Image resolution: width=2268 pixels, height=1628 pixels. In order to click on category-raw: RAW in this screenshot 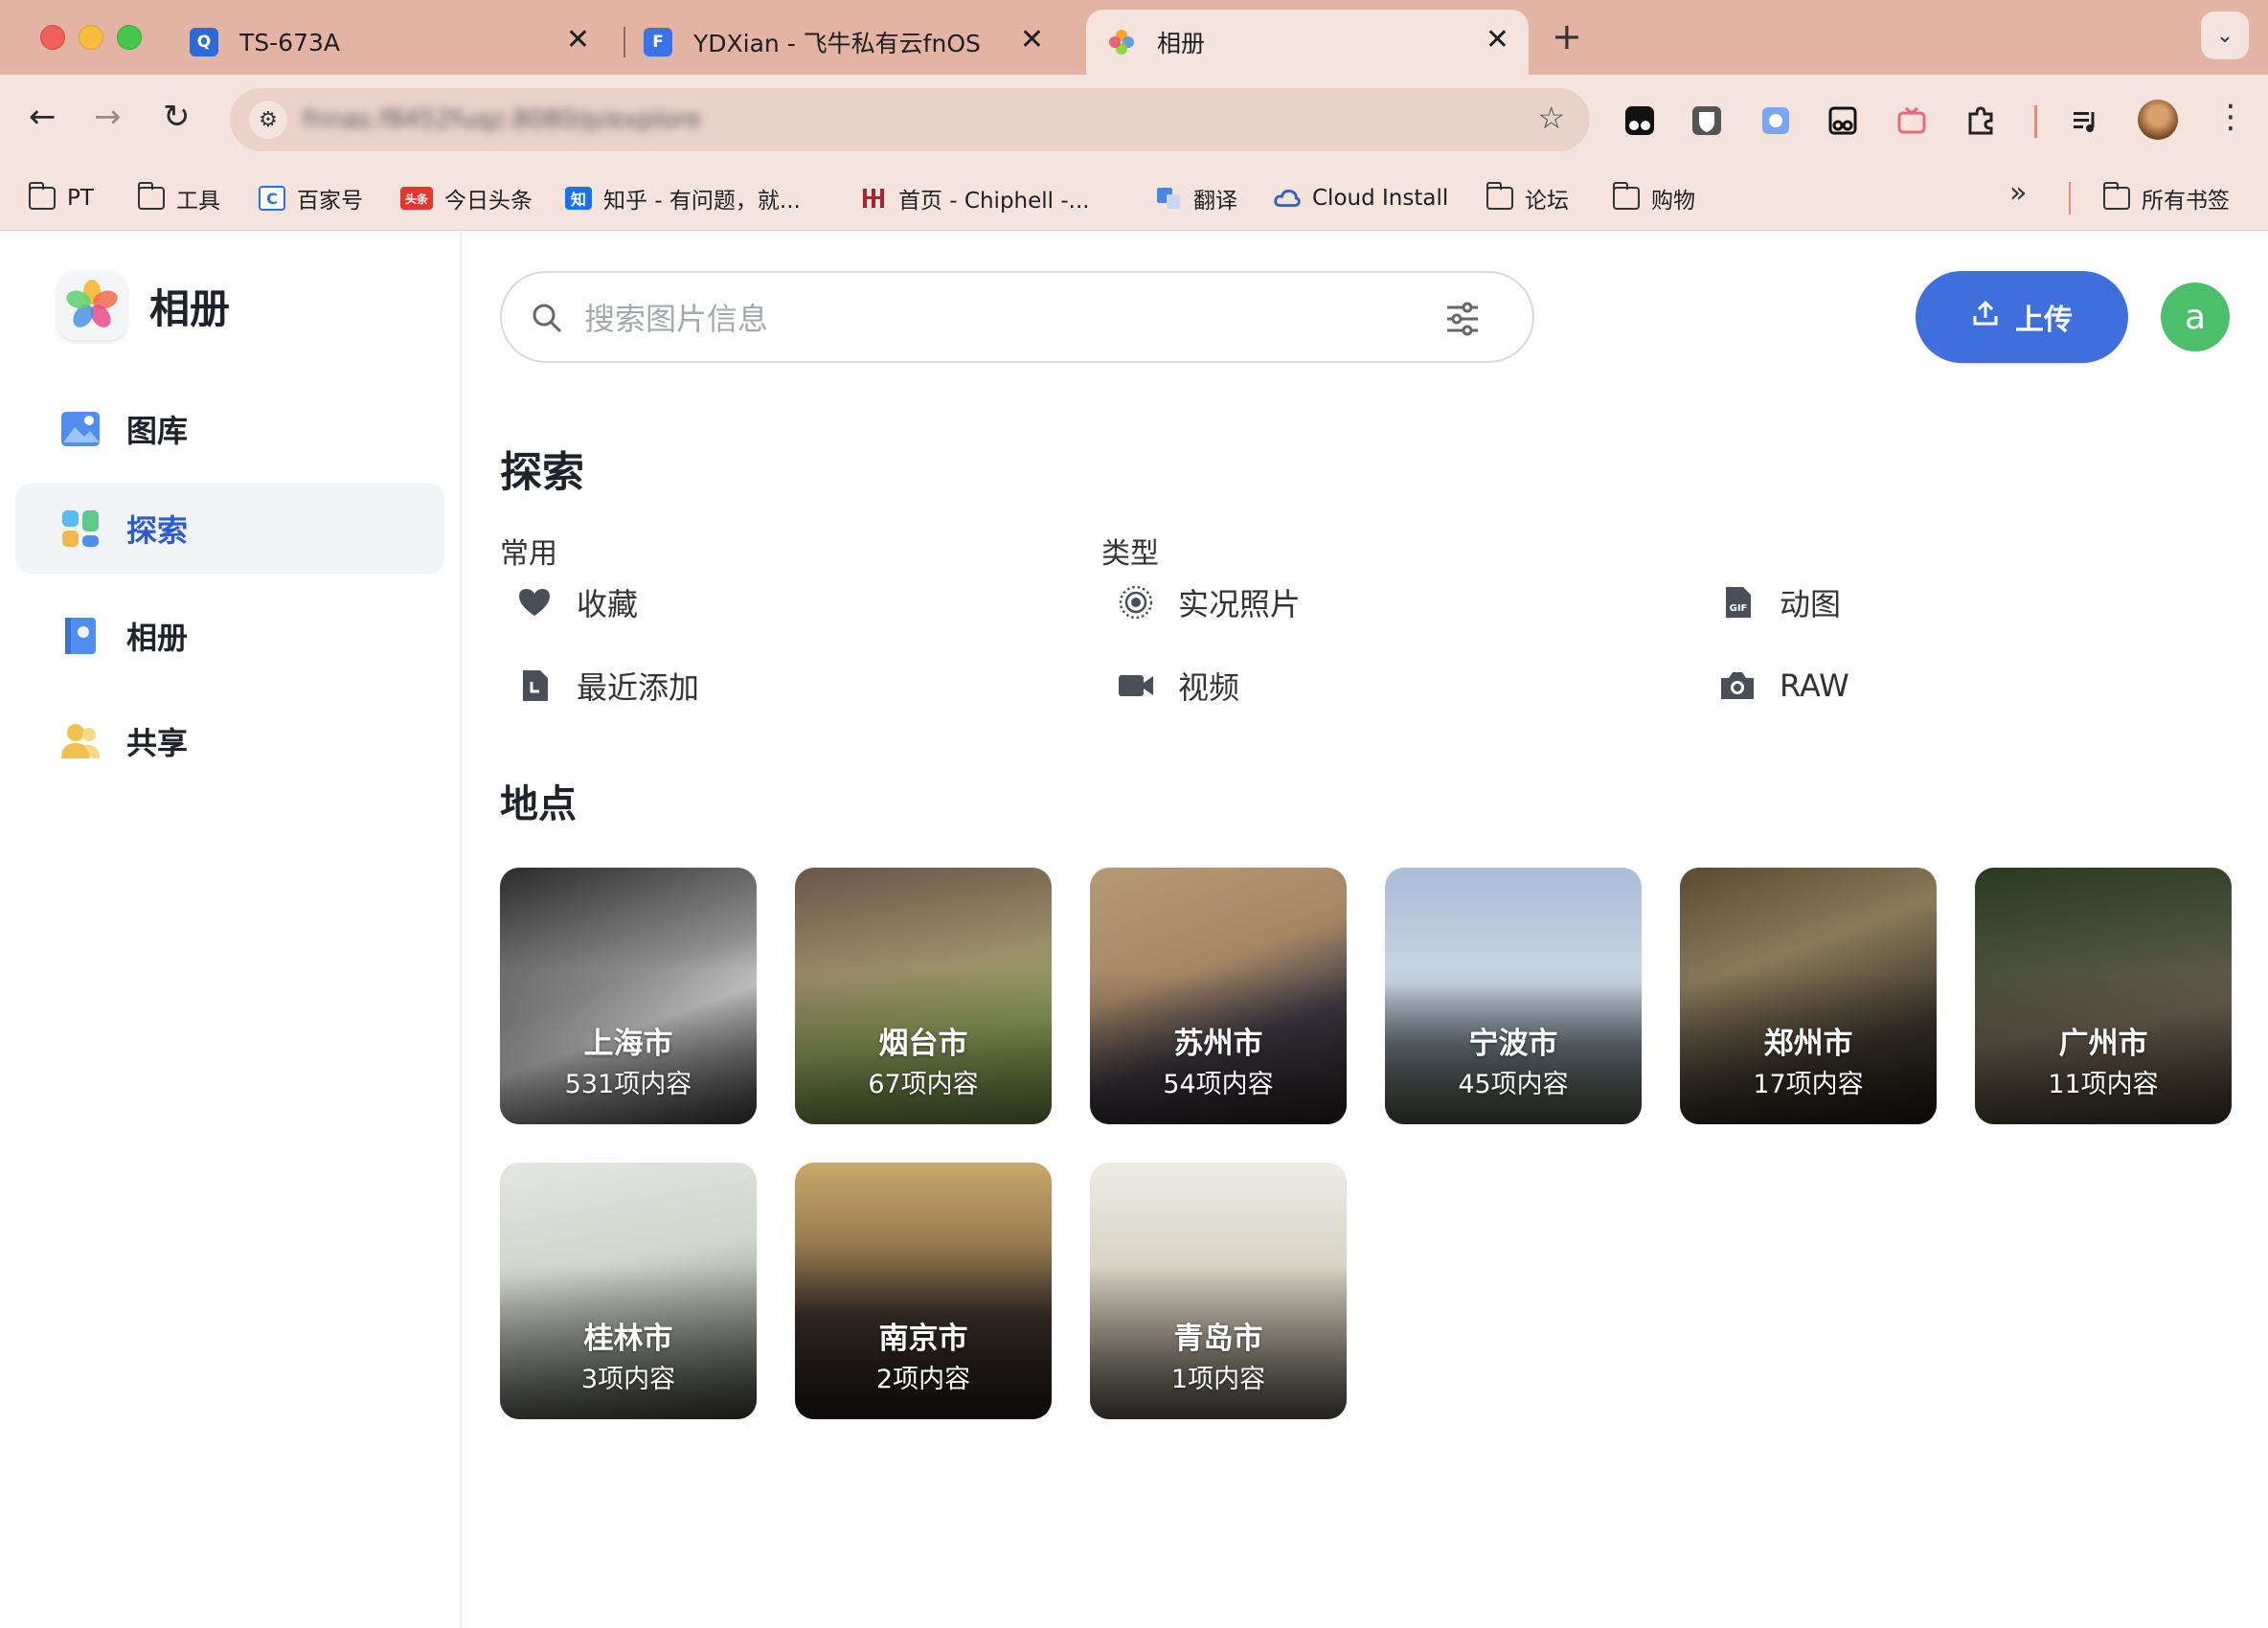, I will do `click(1783, 685)`.